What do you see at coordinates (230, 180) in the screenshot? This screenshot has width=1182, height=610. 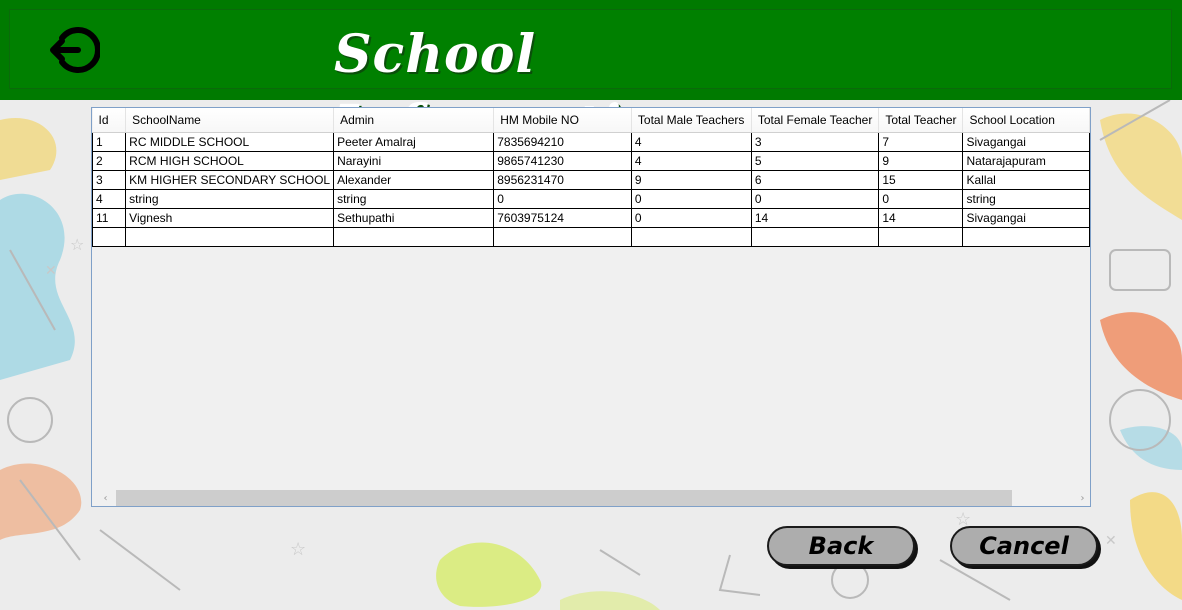 I see `table-cell: KM HIGHER SECONDARY SCHOOL` at bounding box center [230, 180].